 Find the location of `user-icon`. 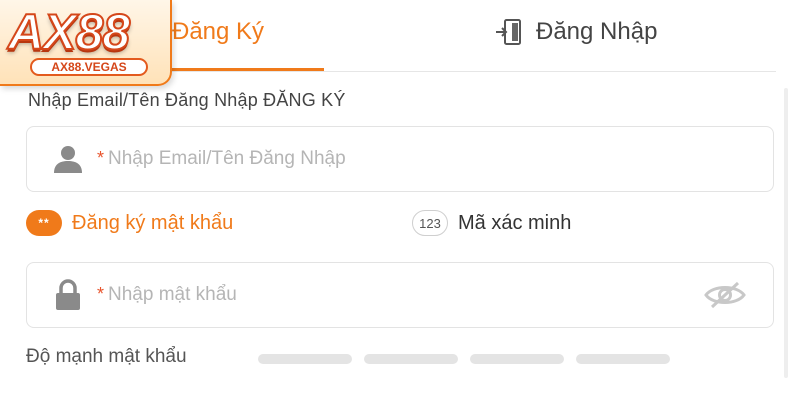

user-icon is located at coordinates (68, 159).